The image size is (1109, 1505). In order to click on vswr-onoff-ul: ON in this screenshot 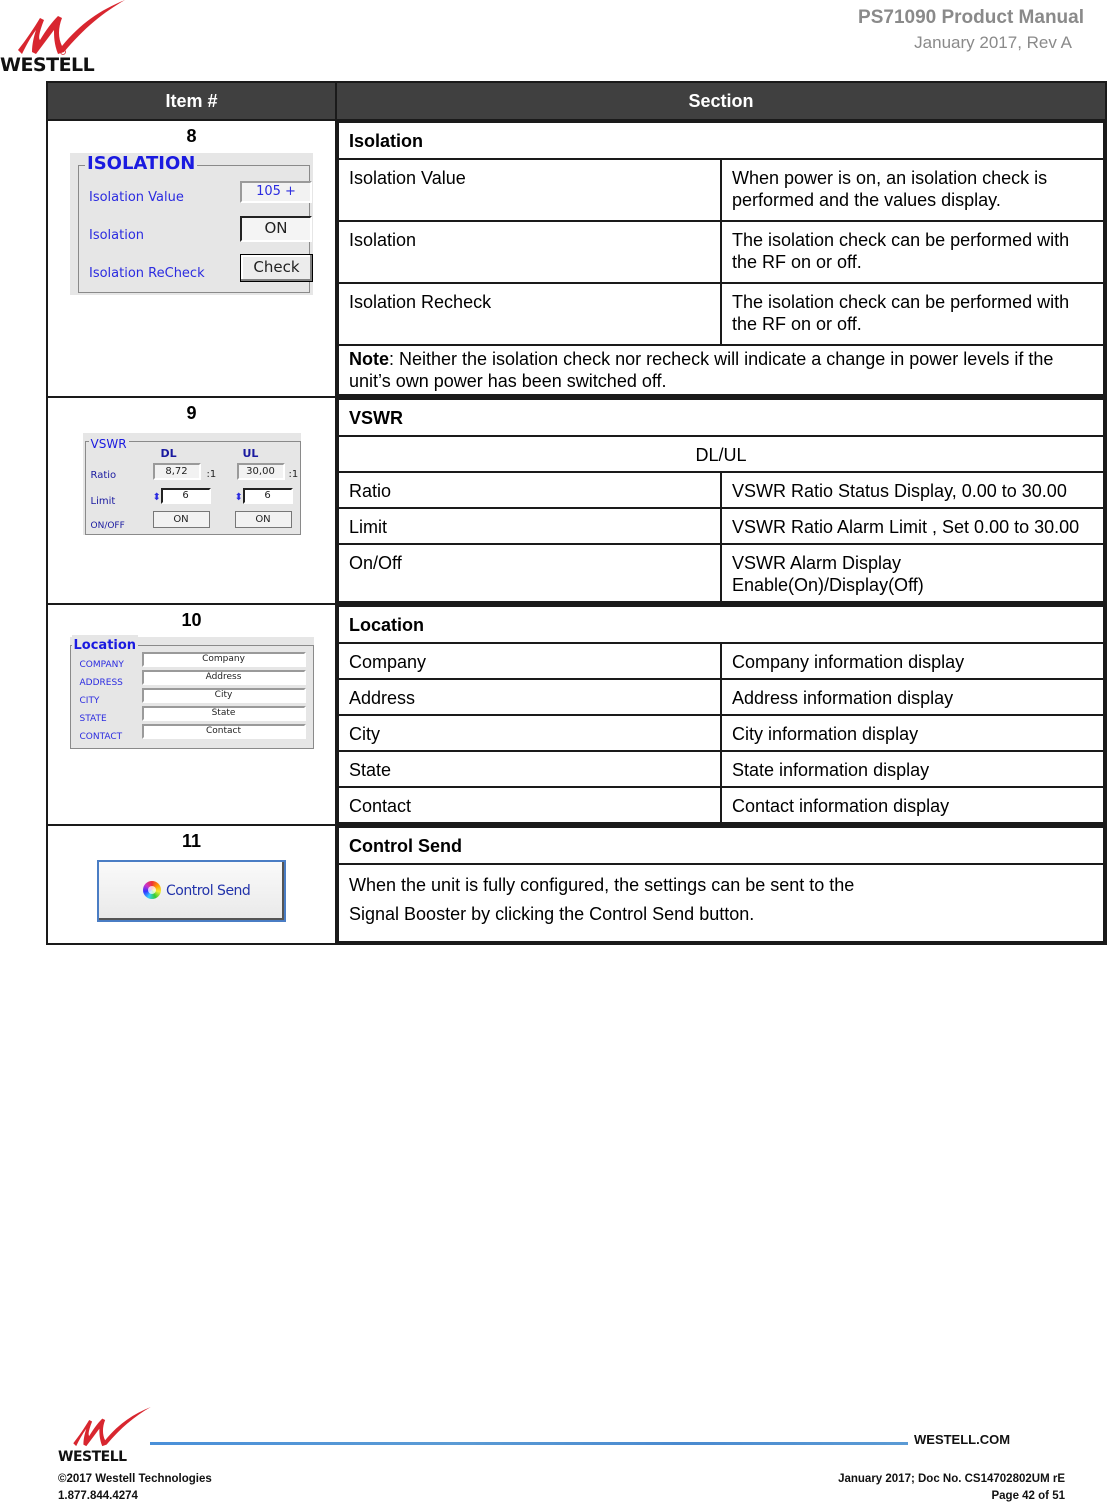, I will do `click(263, 519)`.